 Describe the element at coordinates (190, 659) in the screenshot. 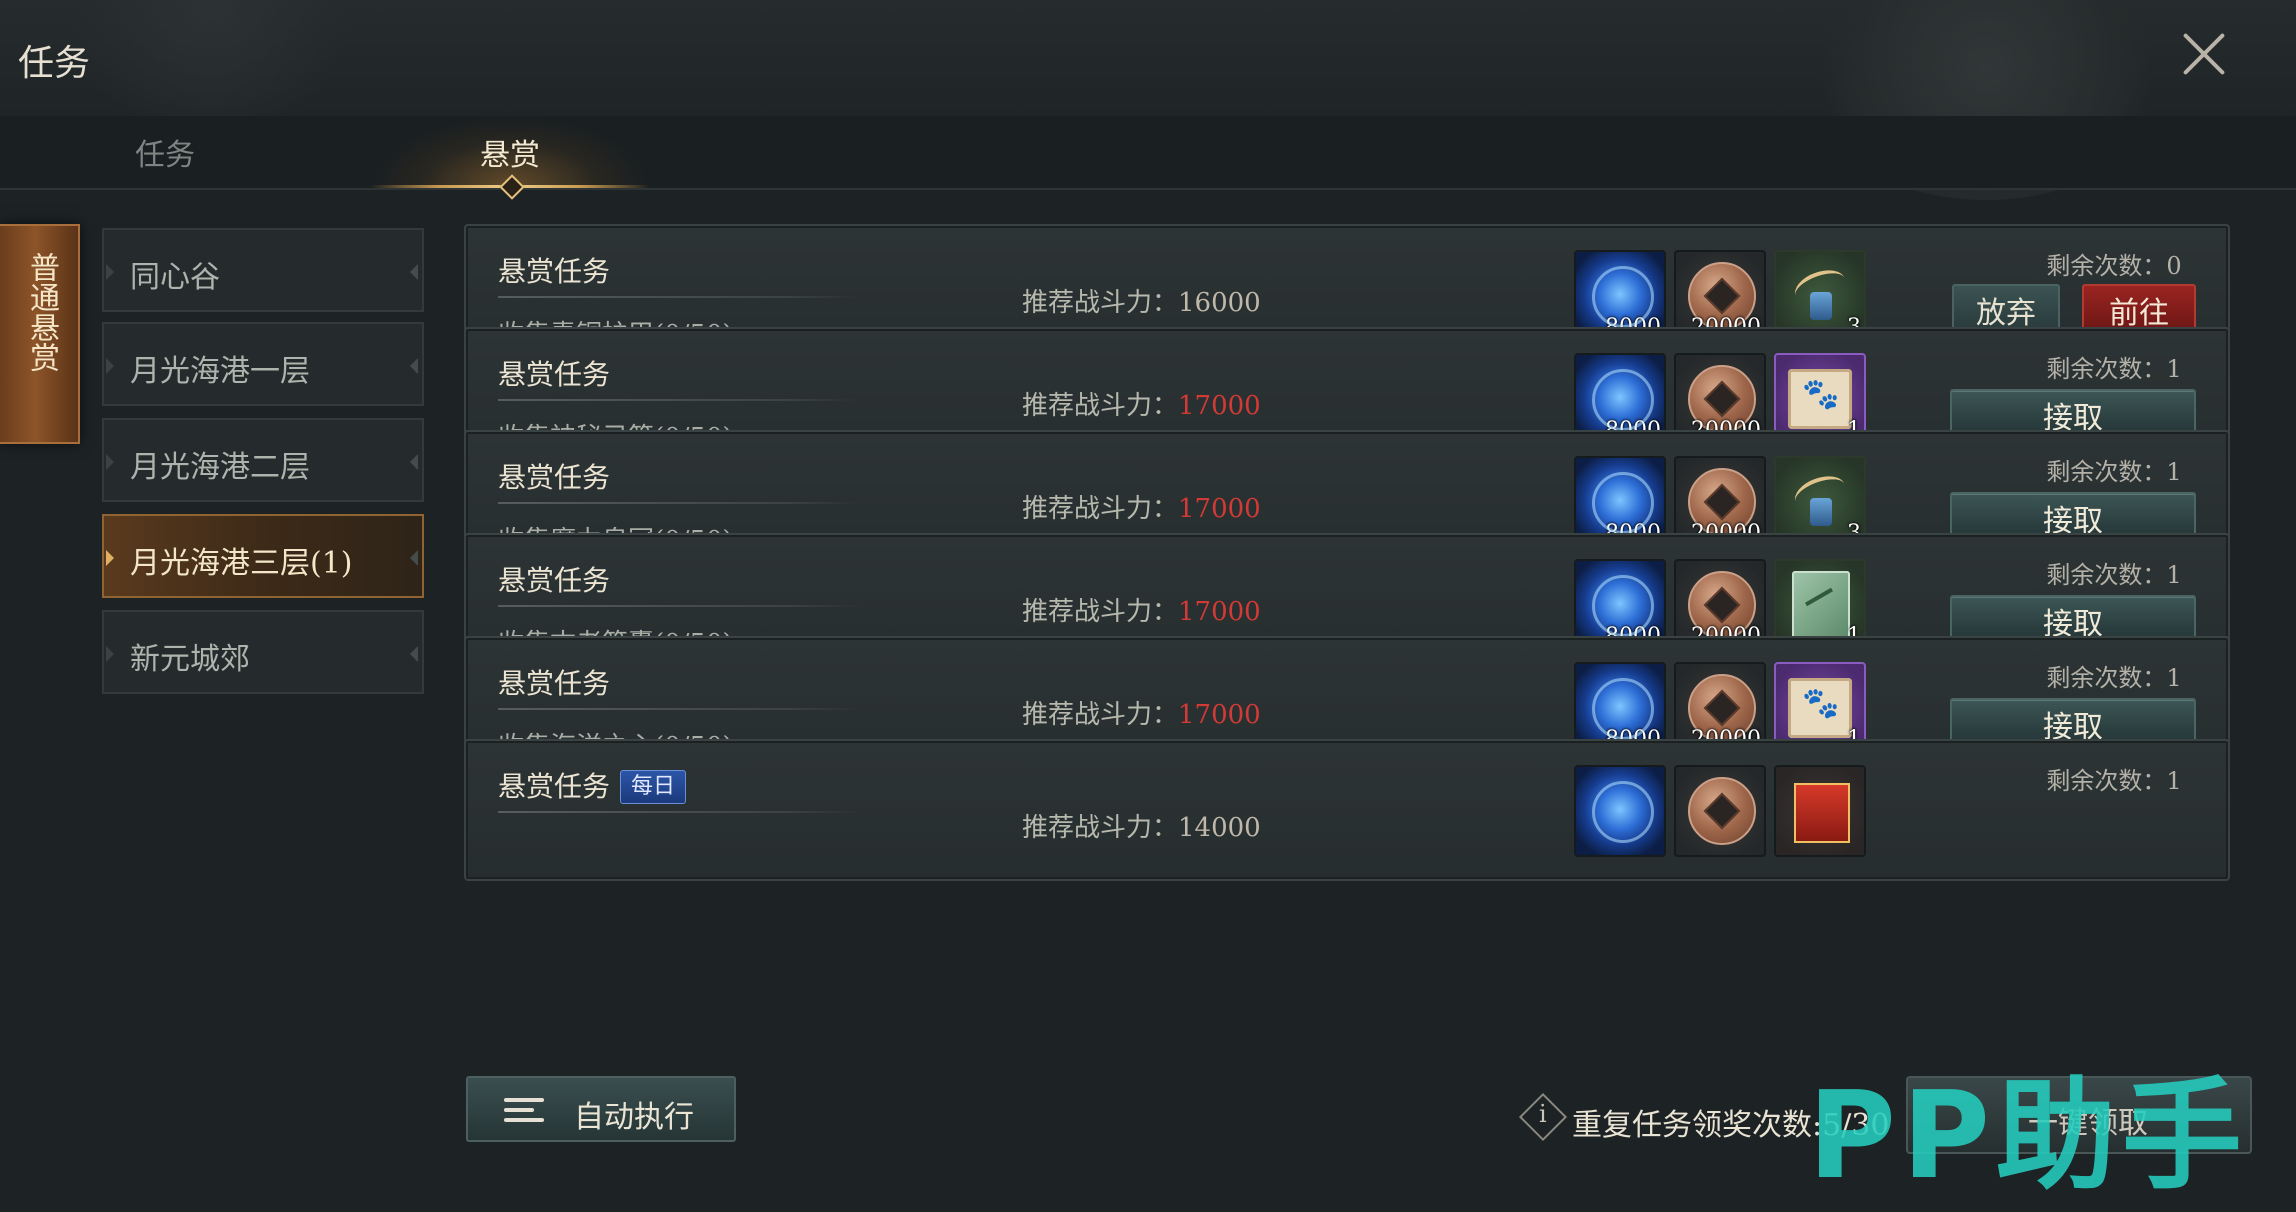

I see `location-label: 新元城郊` at that location.